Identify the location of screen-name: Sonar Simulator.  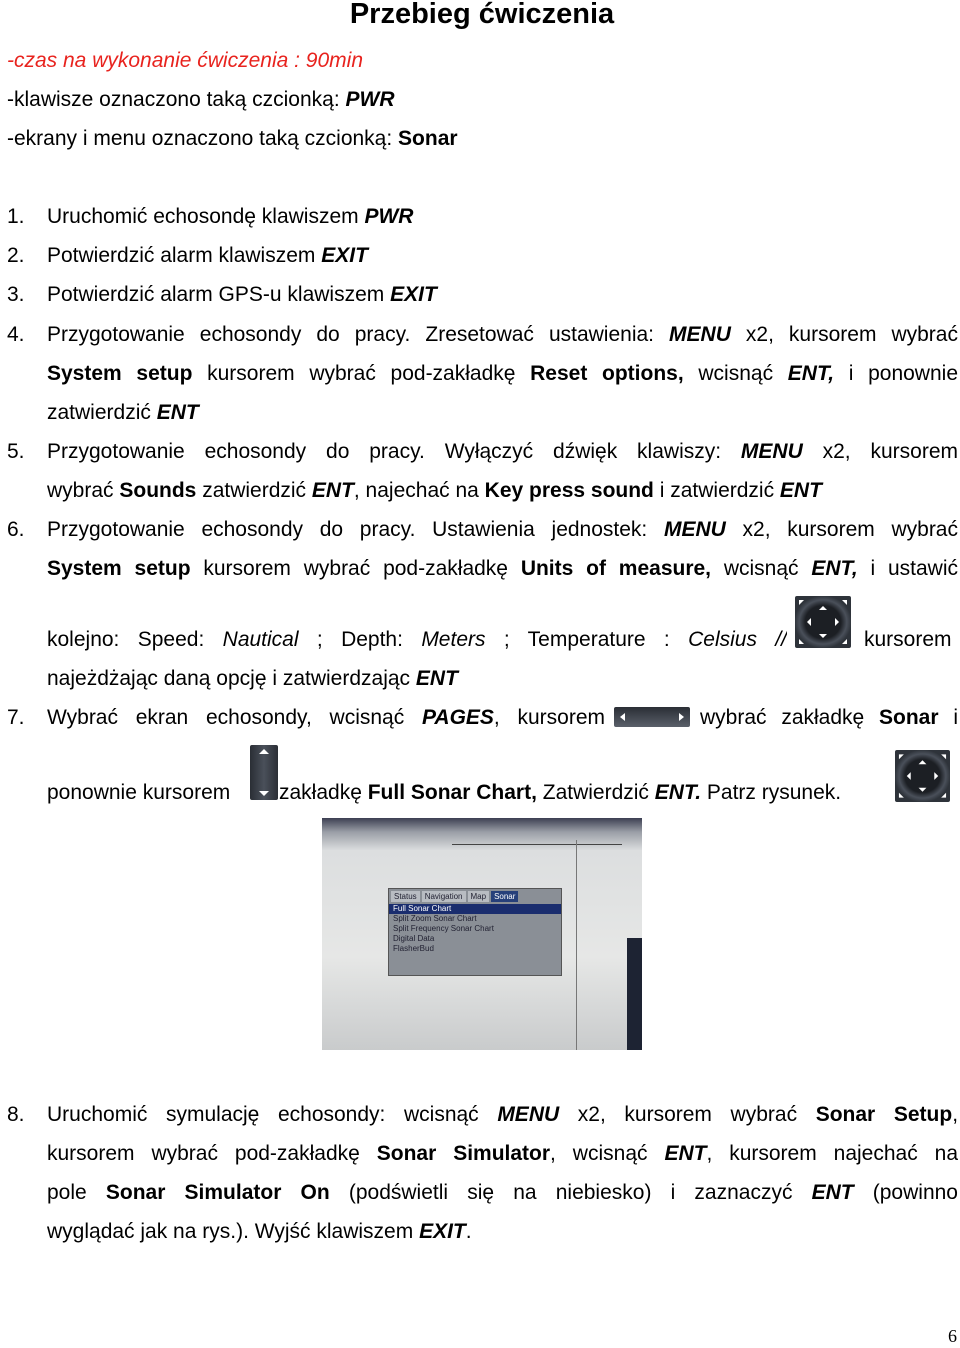
(463, 1153).